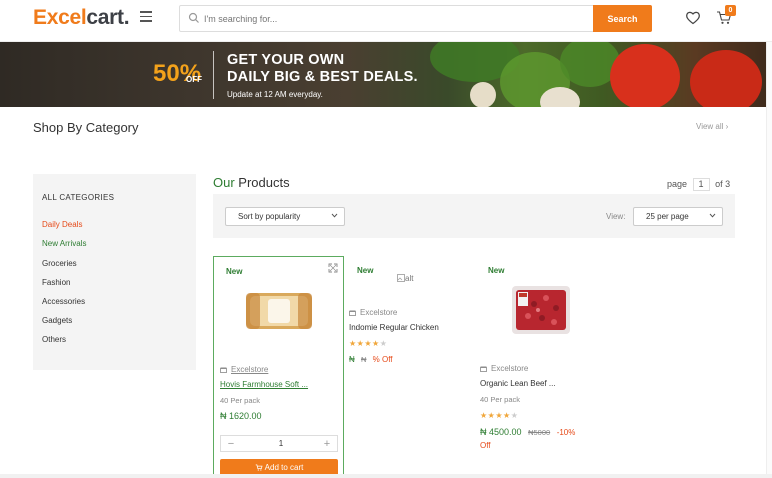 This screenshot has width=772, height=478. I want to click on product-discount: -10%, so click(566, 432).